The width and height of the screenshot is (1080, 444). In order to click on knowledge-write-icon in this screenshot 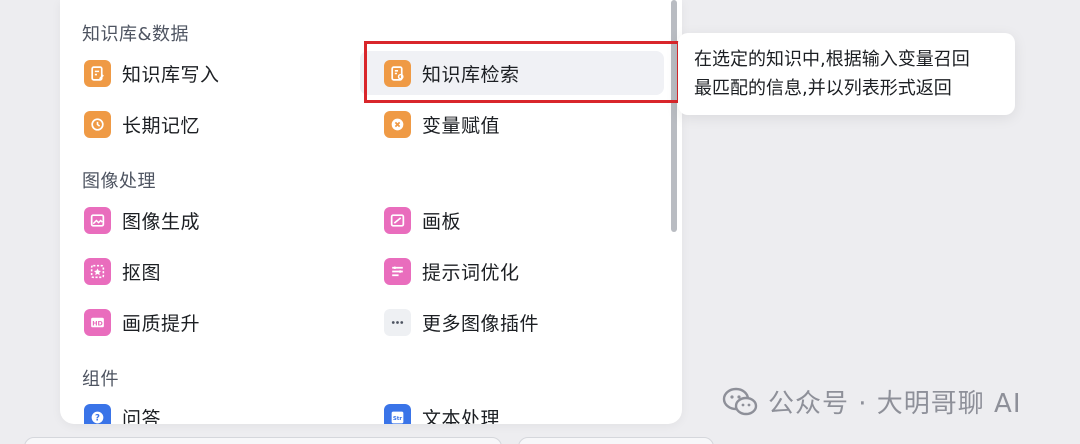, I will do `click(97, 73)`.